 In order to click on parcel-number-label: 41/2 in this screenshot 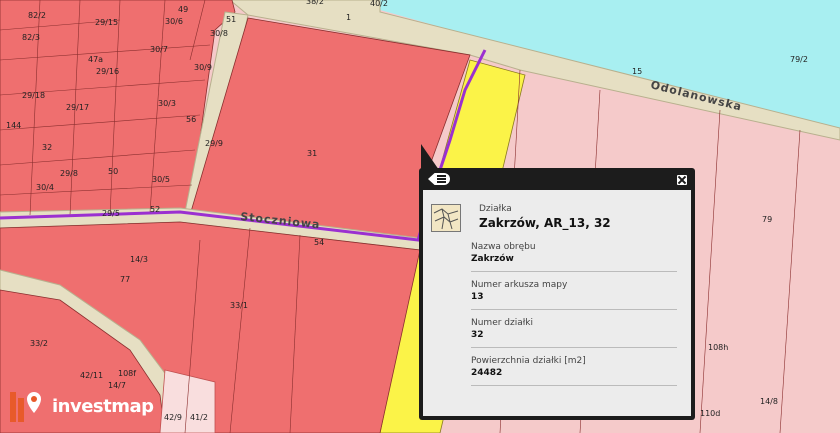, I will do `click(199, 417)`.